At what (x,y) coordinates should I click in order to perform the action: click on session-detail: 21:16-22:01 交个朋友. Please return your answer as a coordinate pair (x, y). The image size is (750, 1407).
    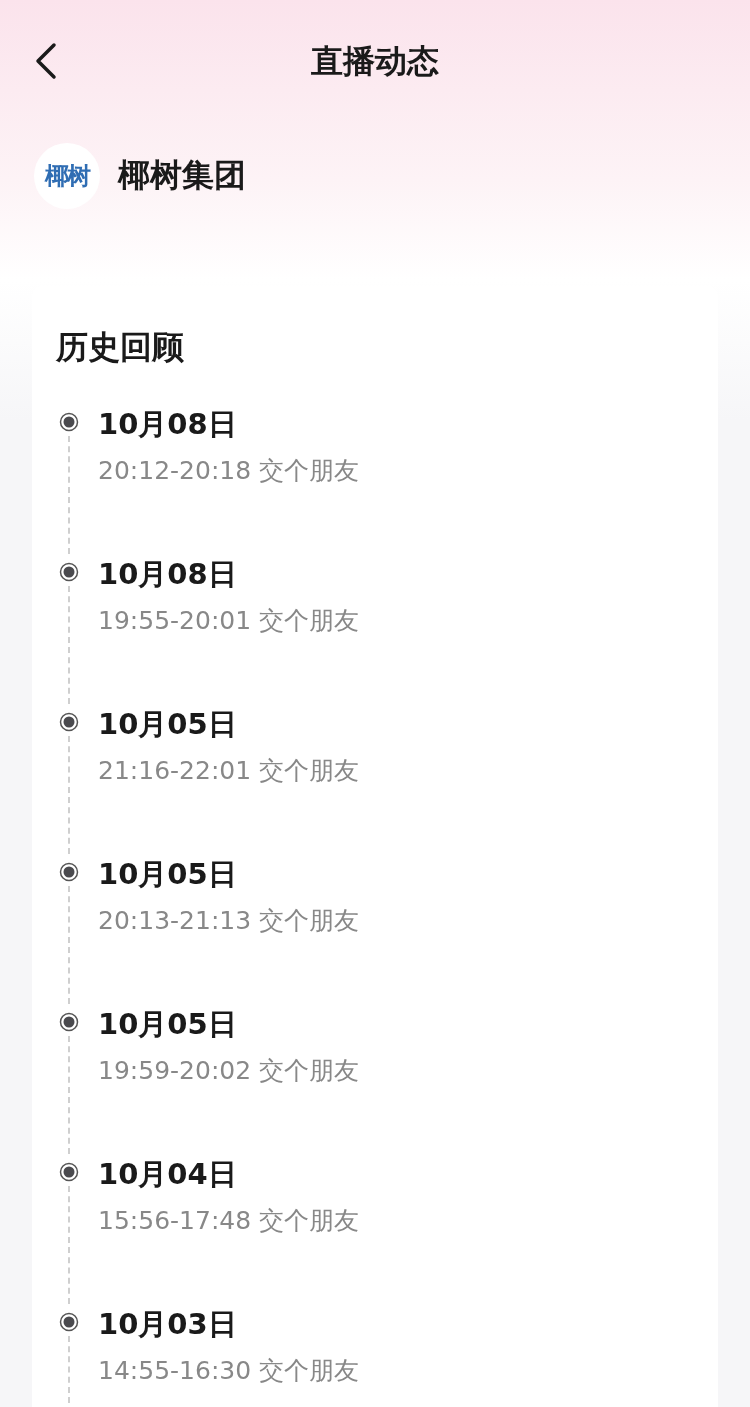
    Looking at the image, I should click on (229, 771).